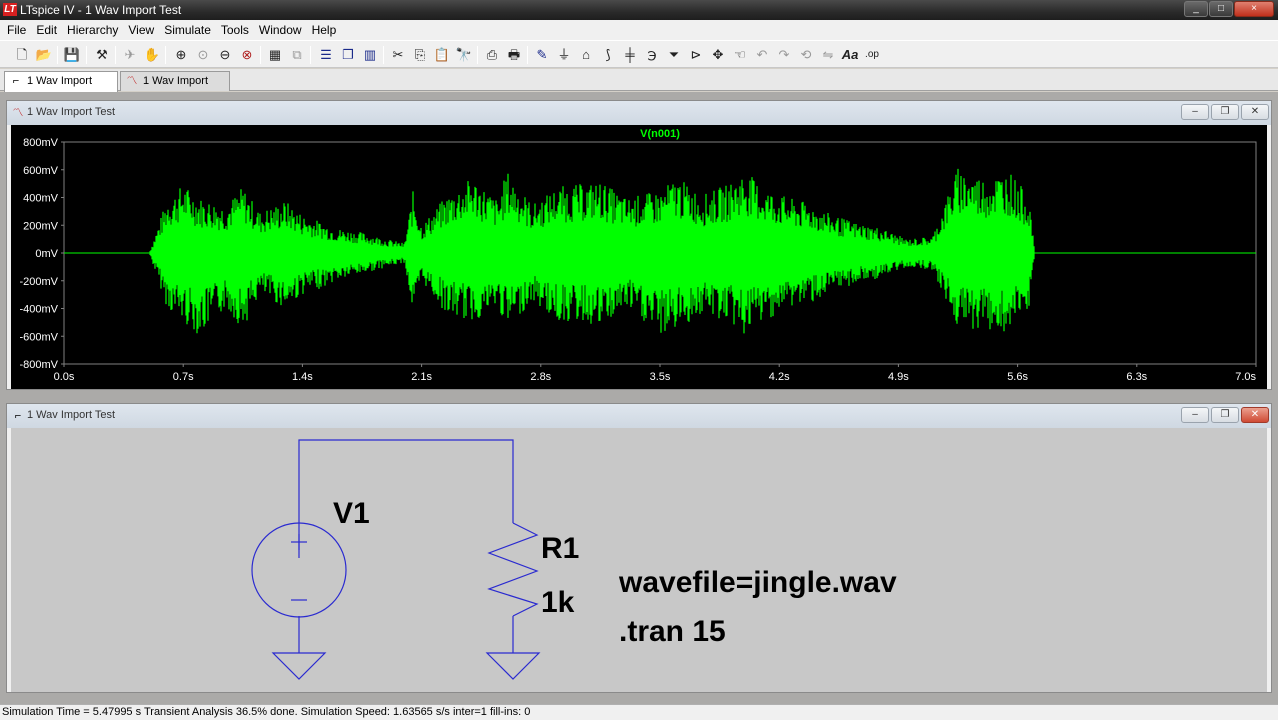 Image resolution: width=1278 pixels, height=720 pixels. What do you see at coordinates (757, 582) in the screenshot?
I see `v1-value: wavefile=jingle.wav` at bounding box center [757, 582].